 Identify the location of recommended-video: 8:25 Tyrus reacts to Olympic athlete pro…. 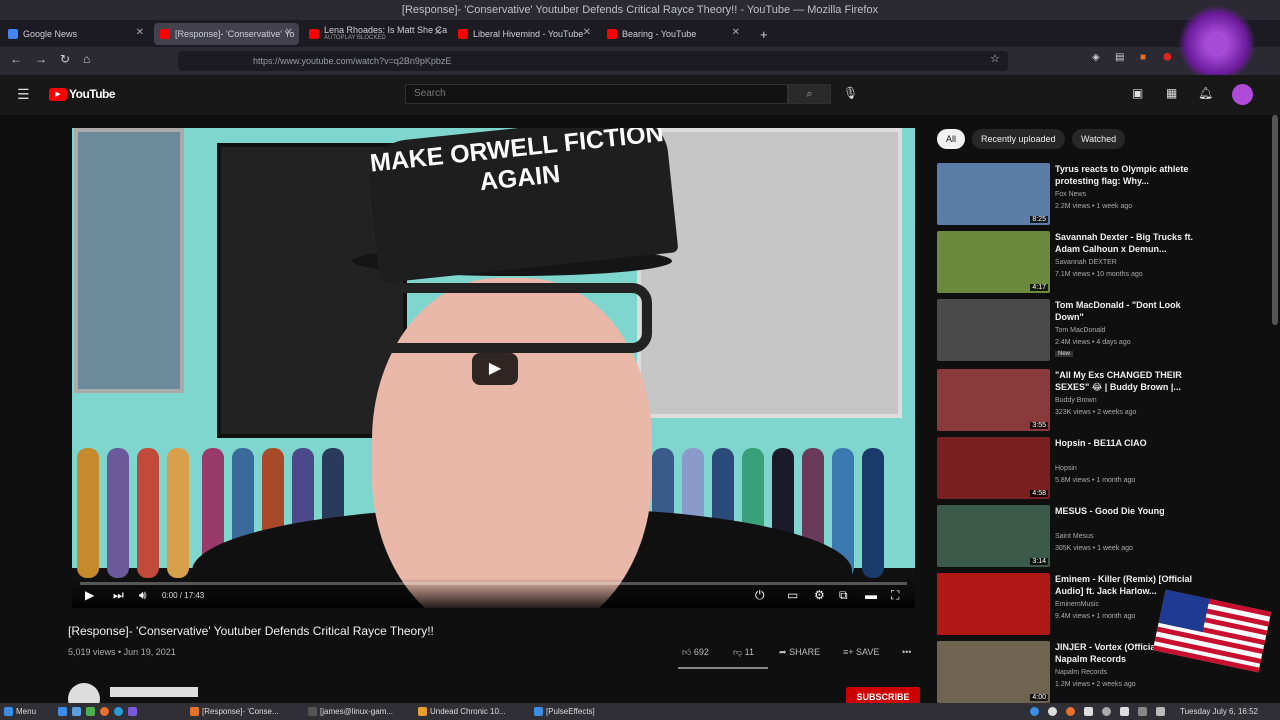
(1087, 194).